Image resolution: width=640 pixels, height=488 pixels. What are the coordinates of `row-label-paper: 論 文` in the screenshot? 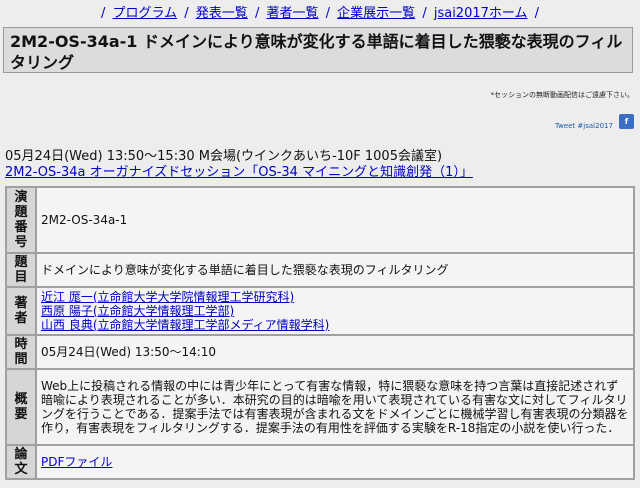 It's located at (21, 462).